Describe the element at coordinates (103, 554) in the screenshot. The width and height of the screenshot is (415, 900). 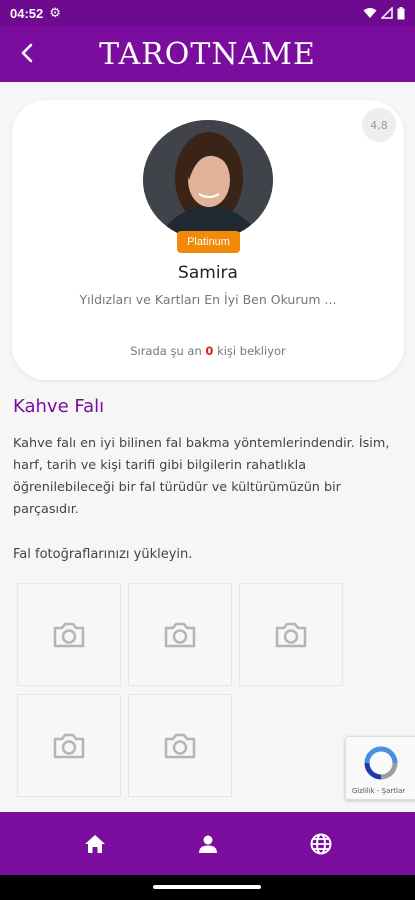
I see `upload-label: Fal fotoğraflarınızı yükleyin.` at that location.